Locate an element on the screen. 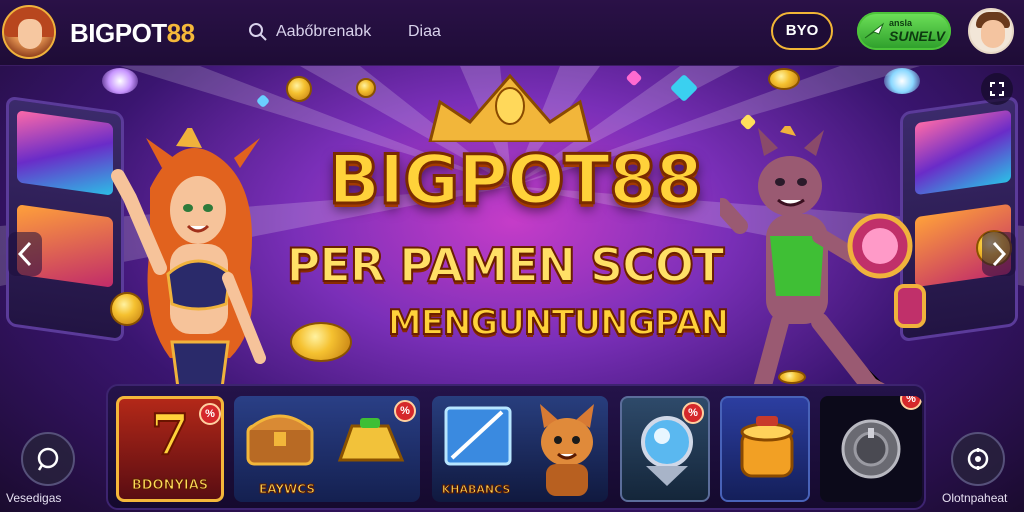 The width and height of the screenshot is (1024, 512). arrow-icon is located at coordinates (874, 30).